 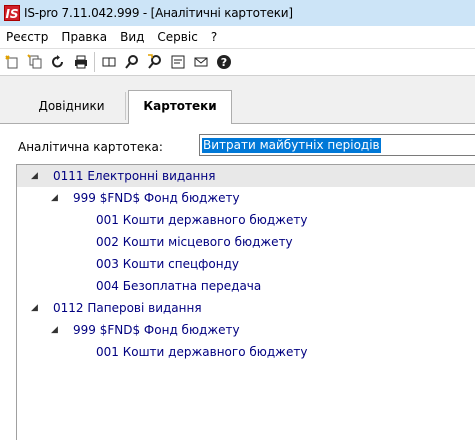 What do you see at coordinates (94, 62) in the screenshot?
I see `toolbar-separator` at bounding box center [94, 62].